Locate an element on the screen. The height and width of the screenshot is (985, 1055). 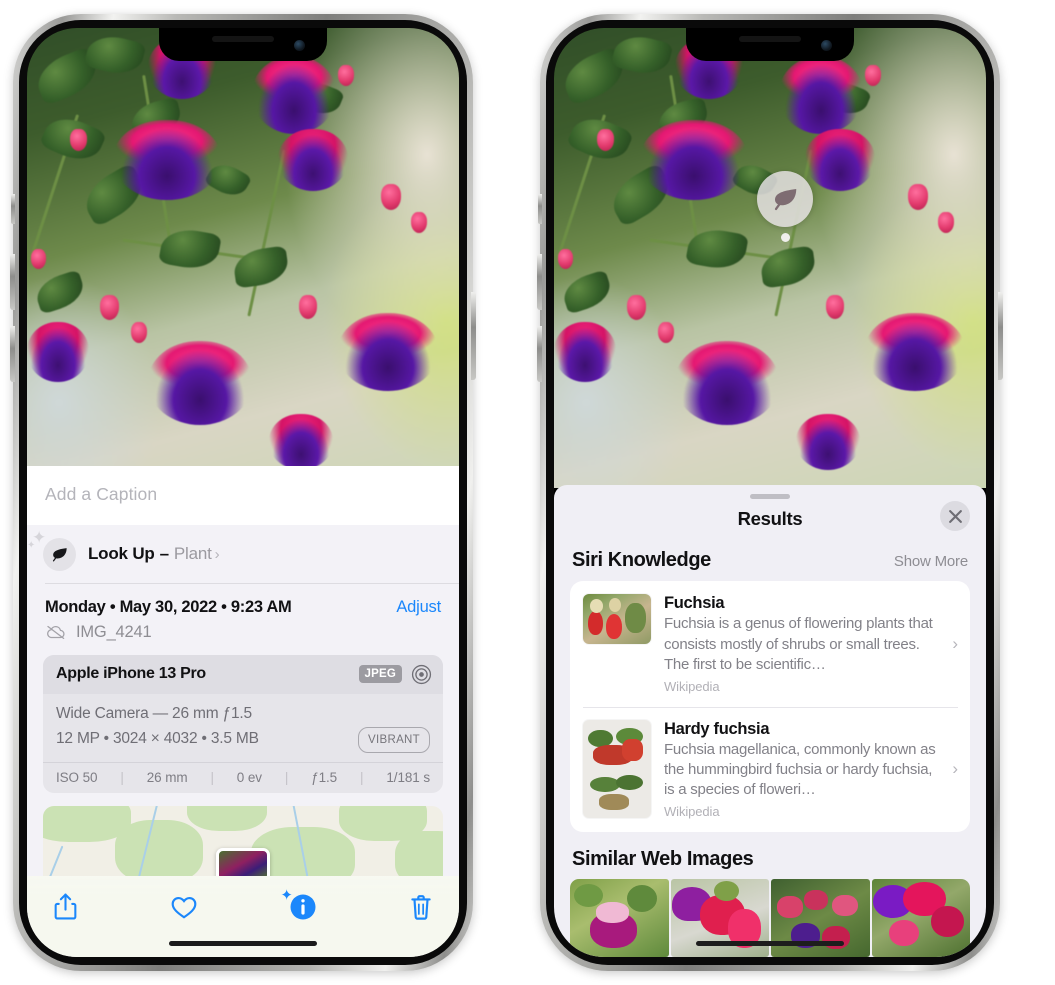
sparkles-icon: ✦ is located at coordinates (286, 895).